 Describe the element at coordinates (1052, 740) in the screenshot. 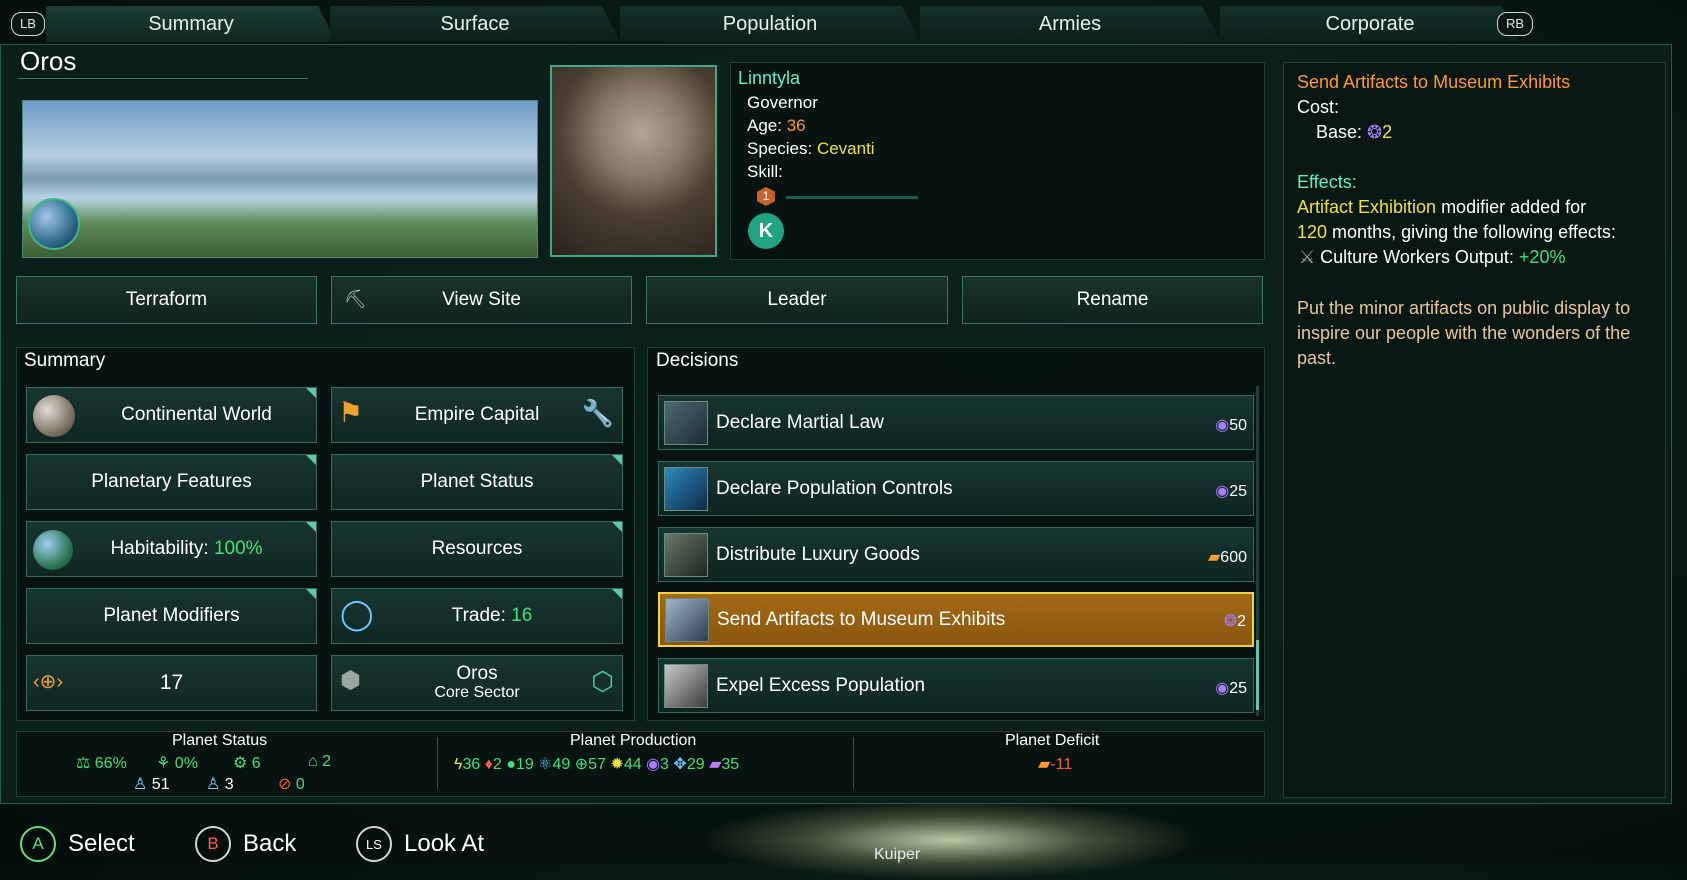

I see `planet-deficit-title: Planet Deficit` at that location.